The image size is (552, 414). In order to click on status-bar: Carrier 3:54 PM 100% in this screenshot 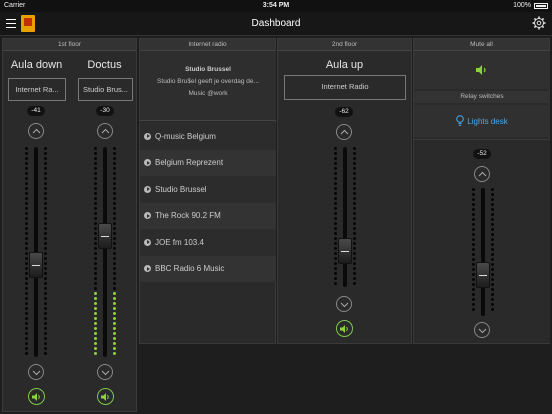, I will do `click(276, 6)`.